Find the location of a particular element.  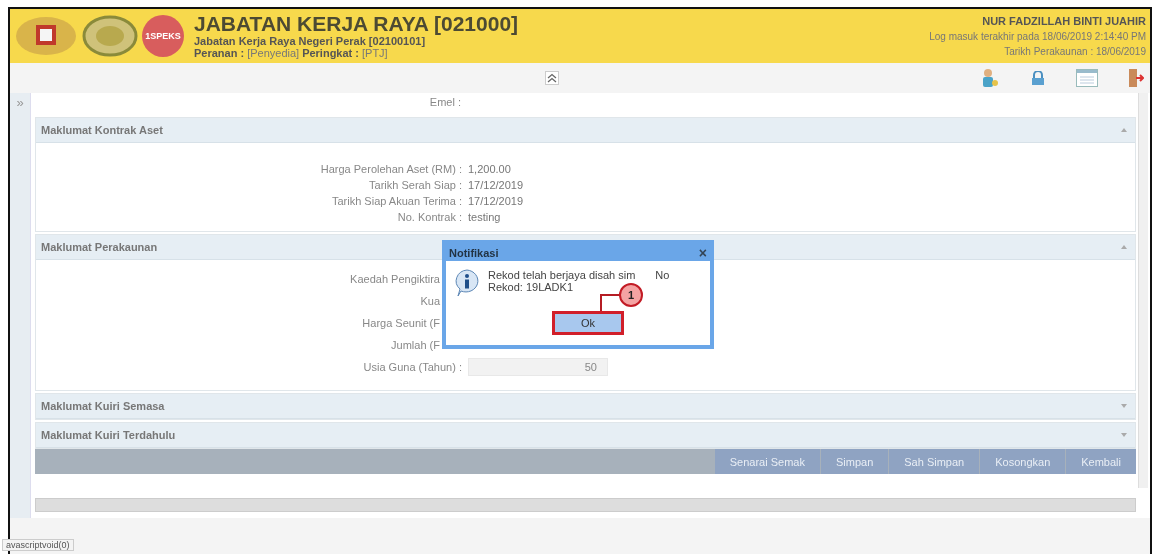

field-label: Tarikh Serah Siap : is located at coordinates (415, 185).